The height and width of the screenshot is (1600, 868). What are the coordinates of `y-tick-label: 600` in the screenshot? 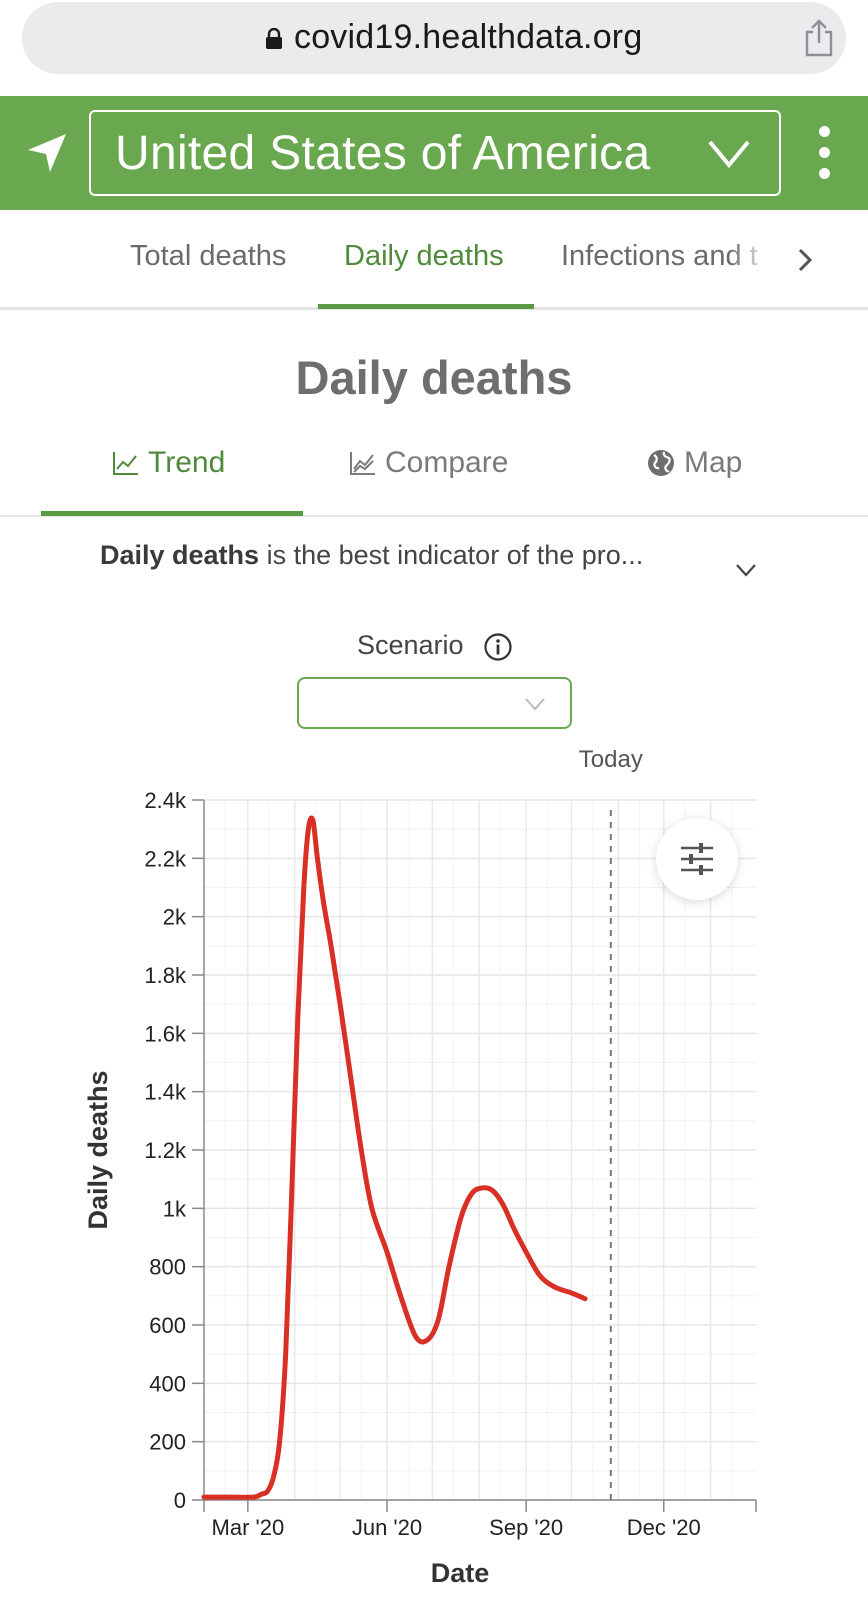 It's located at (167, 1325).